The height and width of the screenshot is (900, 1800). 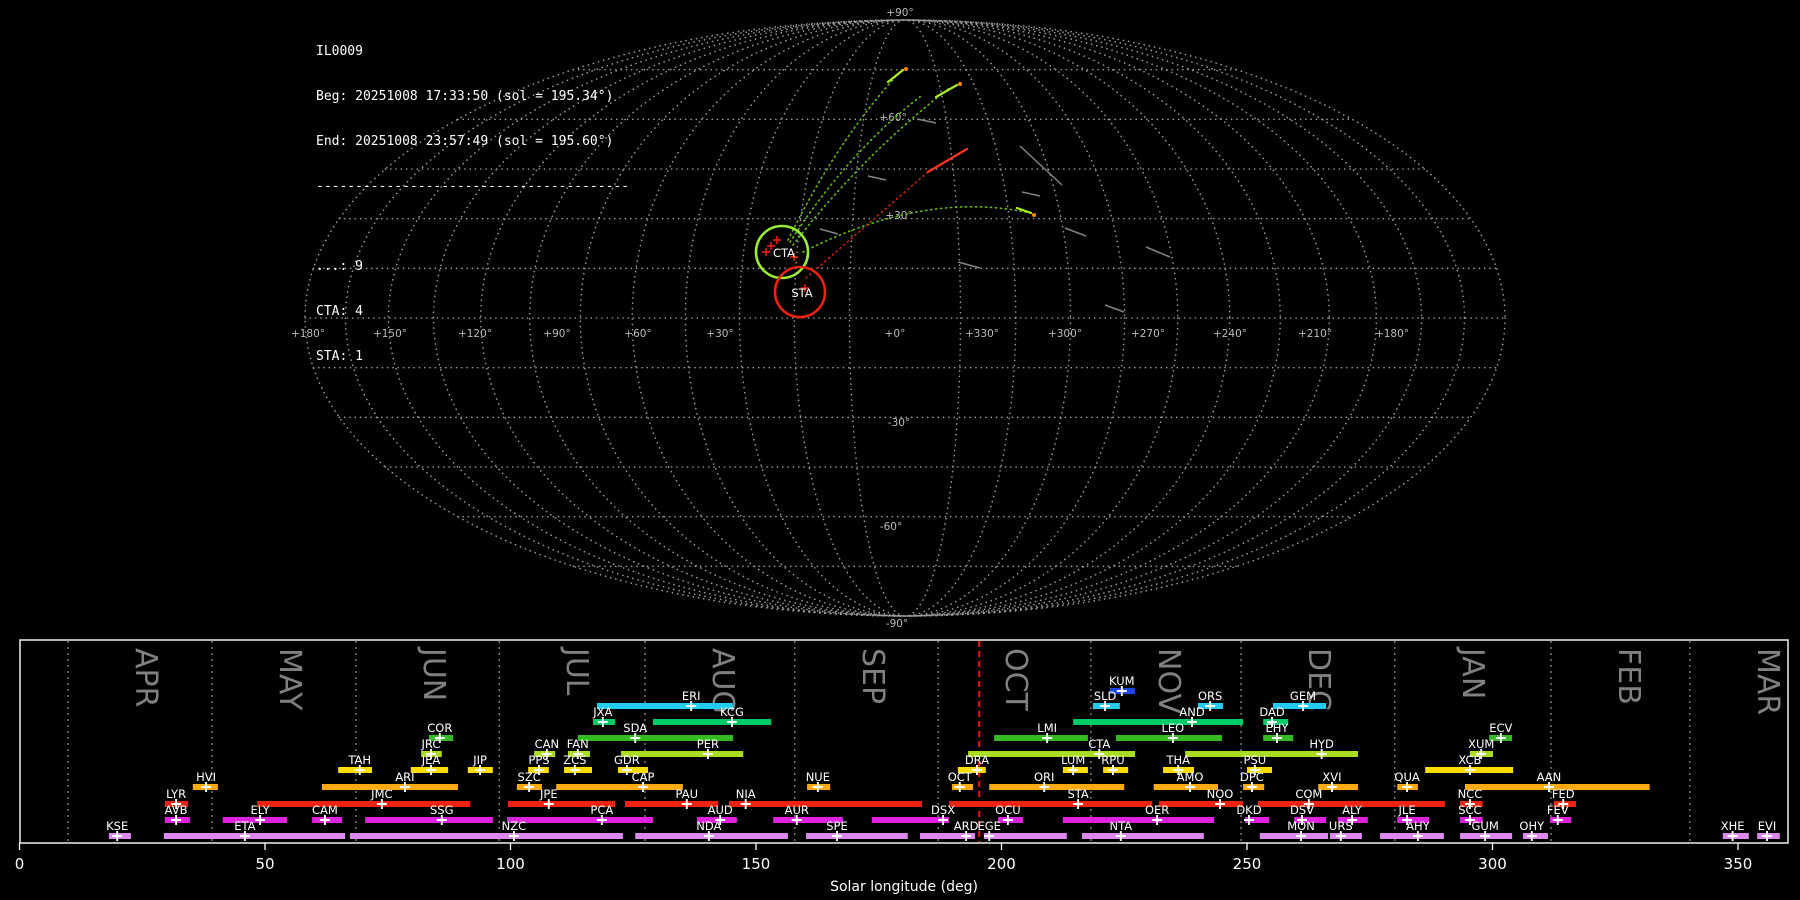 I want to click on shower-code-label-aly: ALY, so click(x=1352, y=810).